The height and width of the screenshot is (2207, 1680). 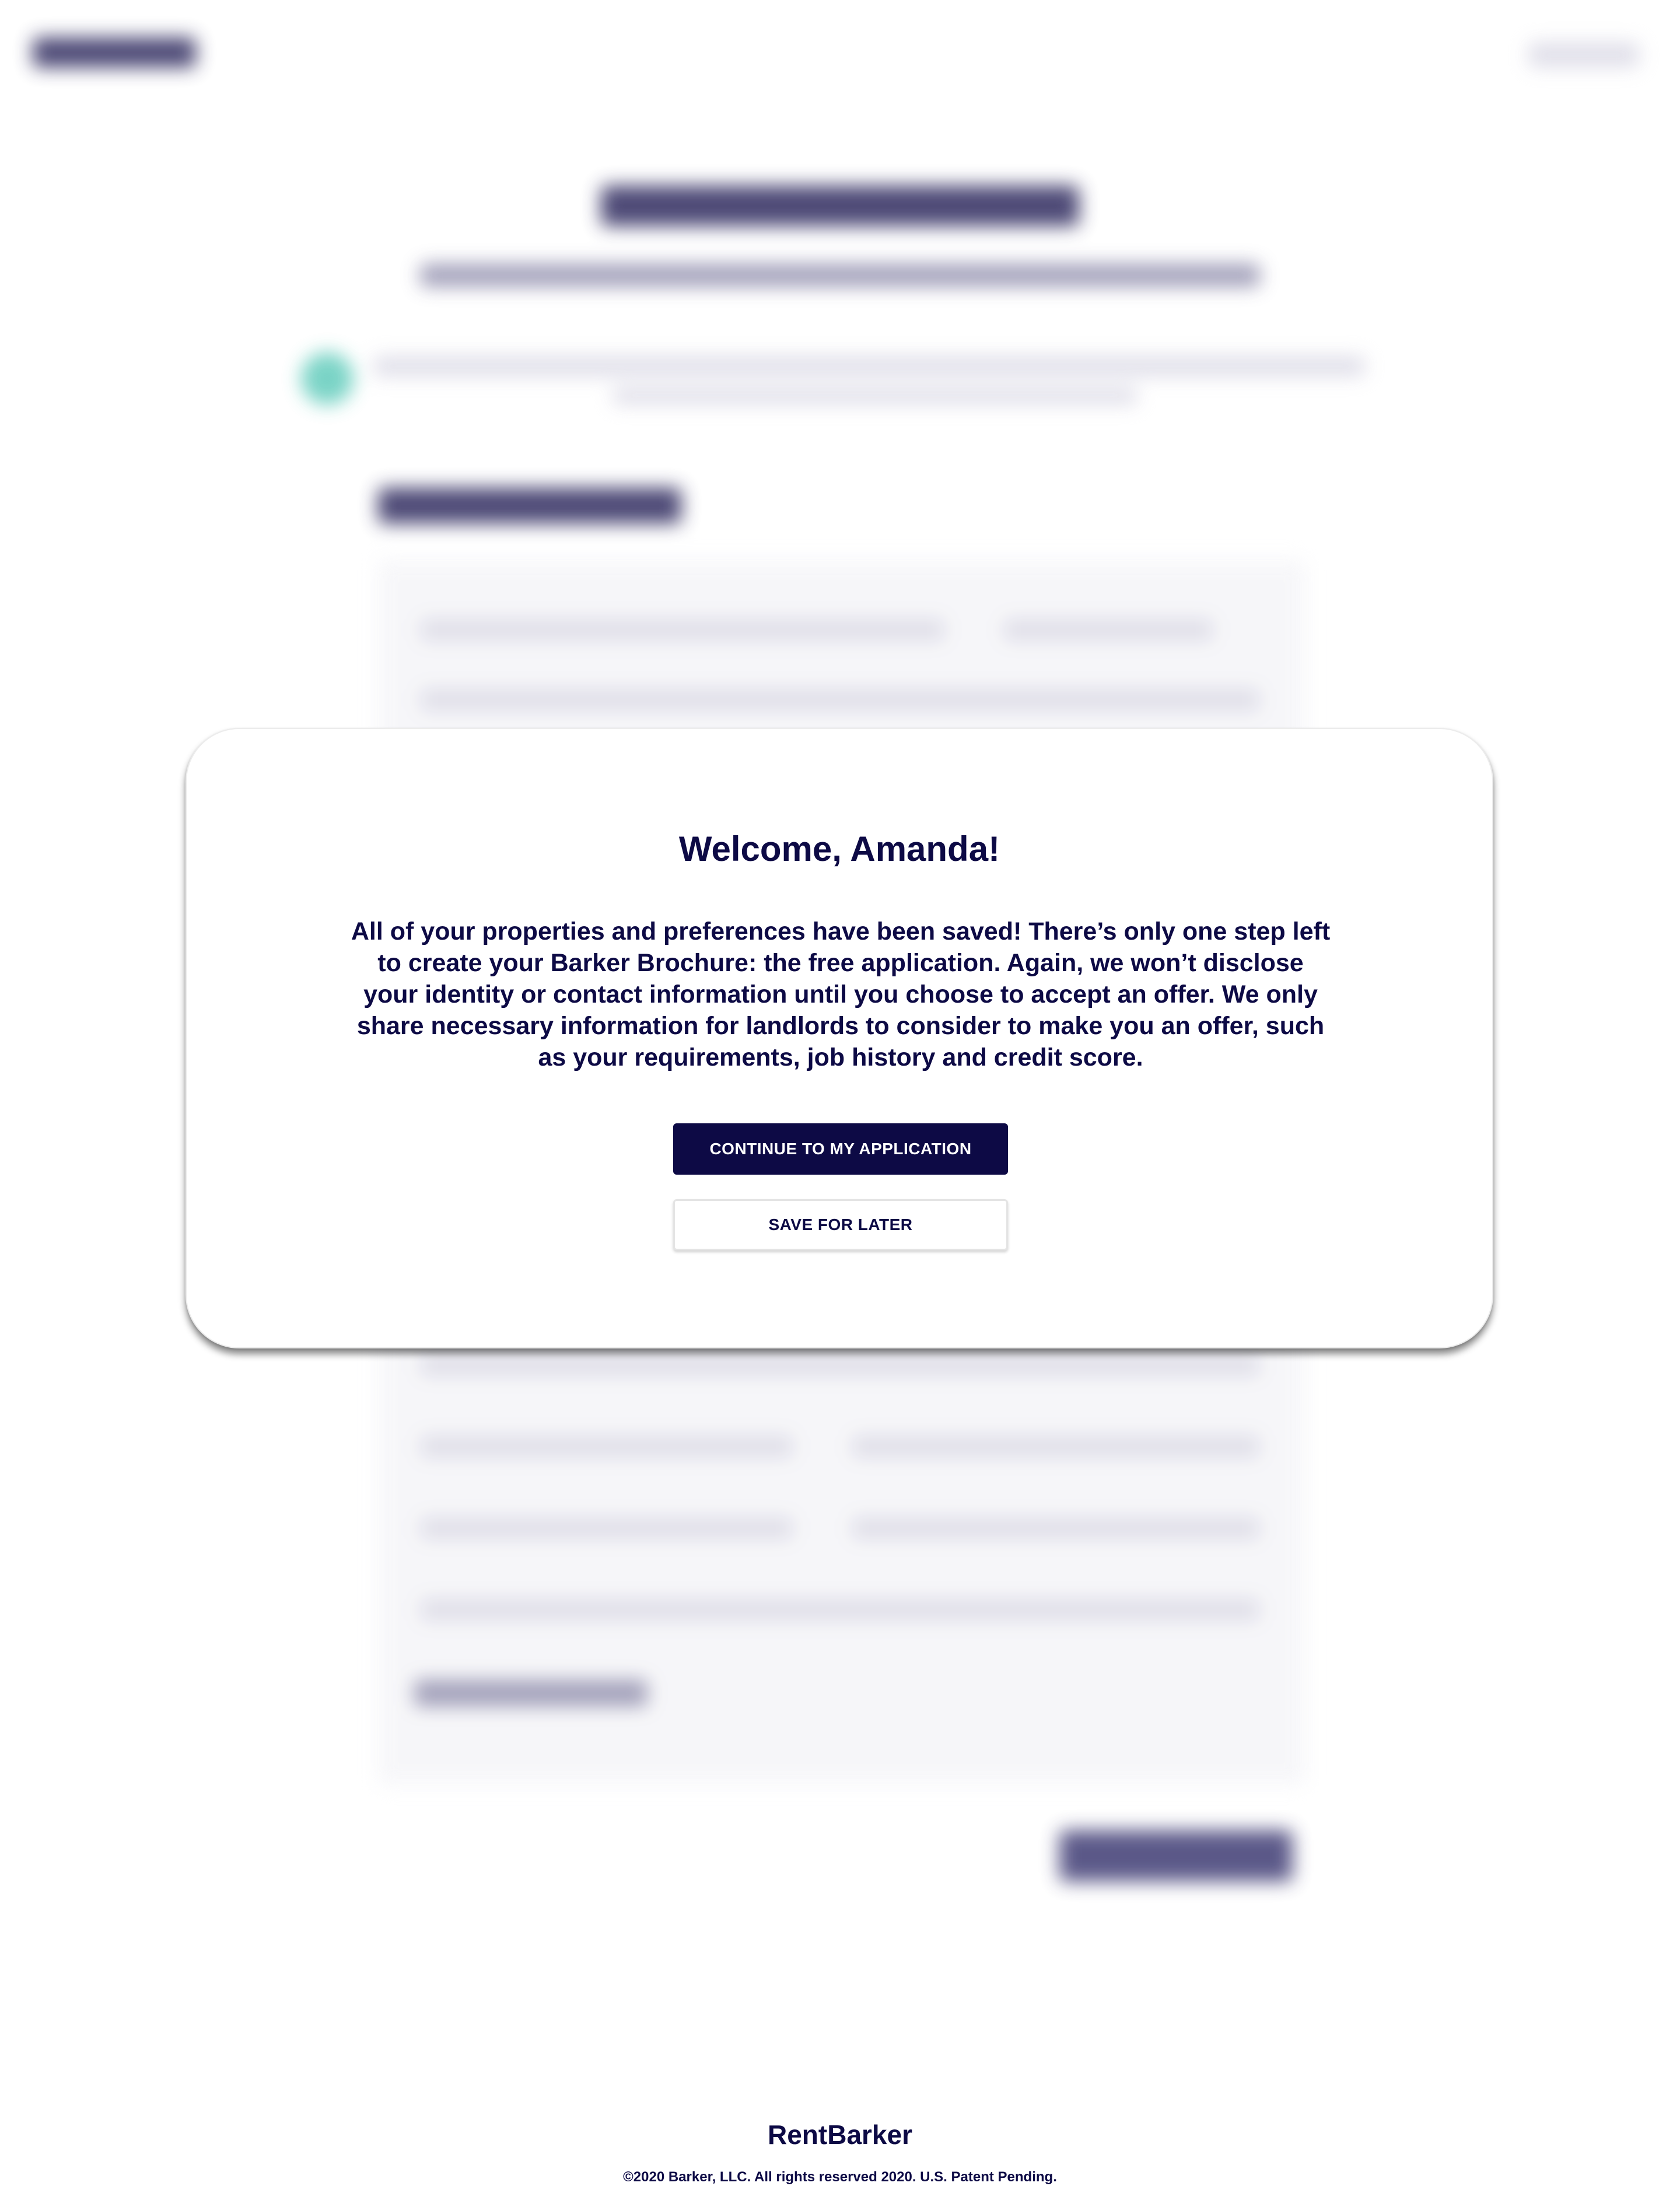 I want to click on blurred-header-link, so click(x=1583, y=55).